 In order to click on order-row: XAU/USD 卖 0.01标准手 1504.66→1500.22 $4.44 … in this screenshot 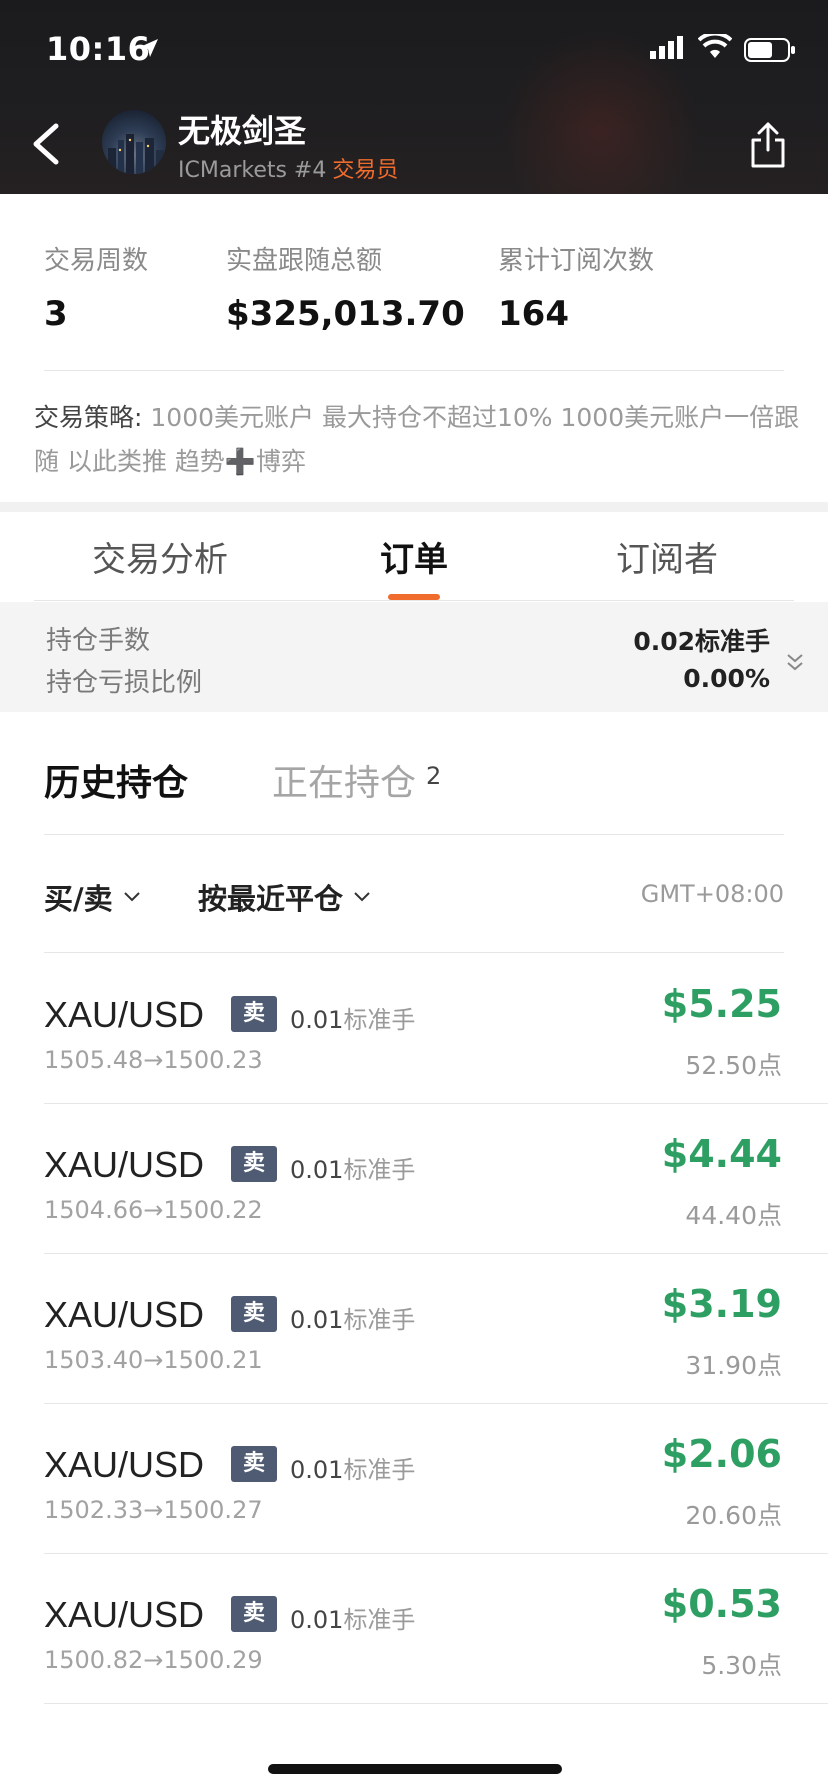, I will do `click(414, 1179)`.